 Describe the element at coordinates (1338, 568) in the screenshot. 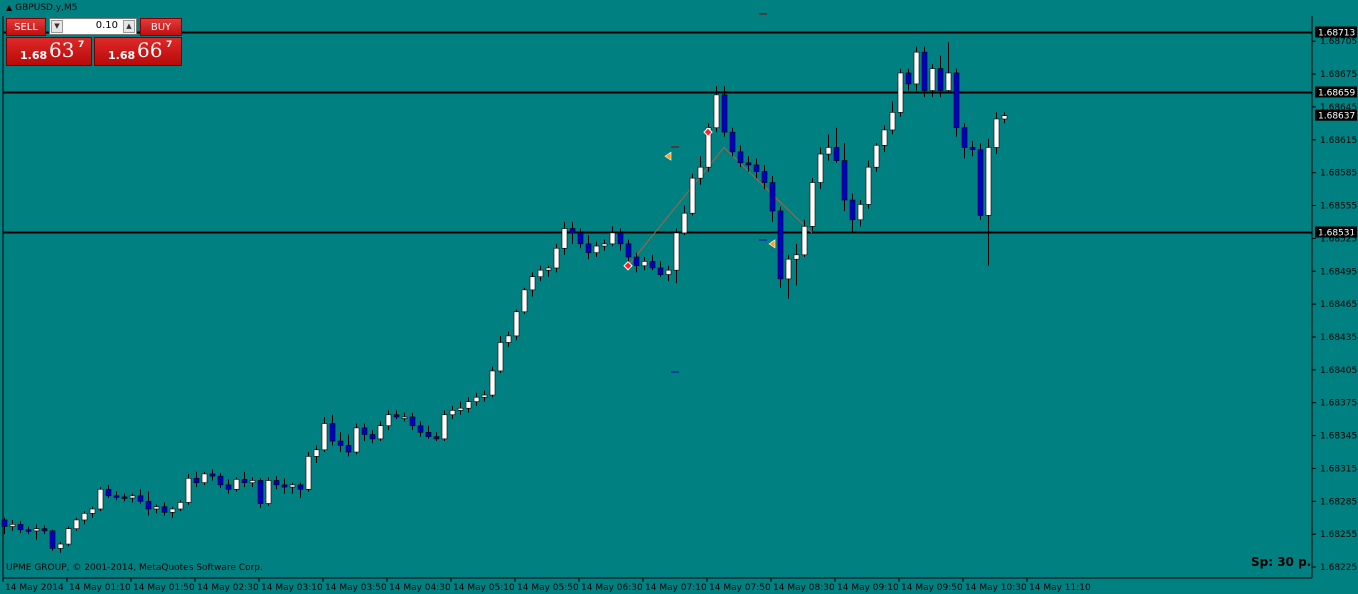

I see `y-tick-label: 1.68225` at that location.